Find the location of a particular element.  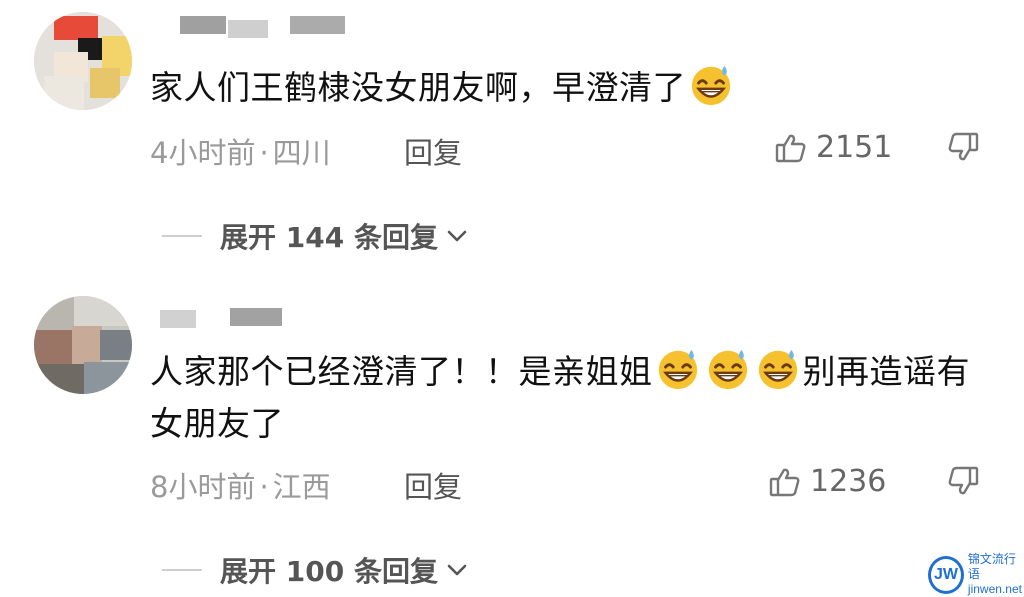

like-count: 1236 is located at coordinates (848, 481).